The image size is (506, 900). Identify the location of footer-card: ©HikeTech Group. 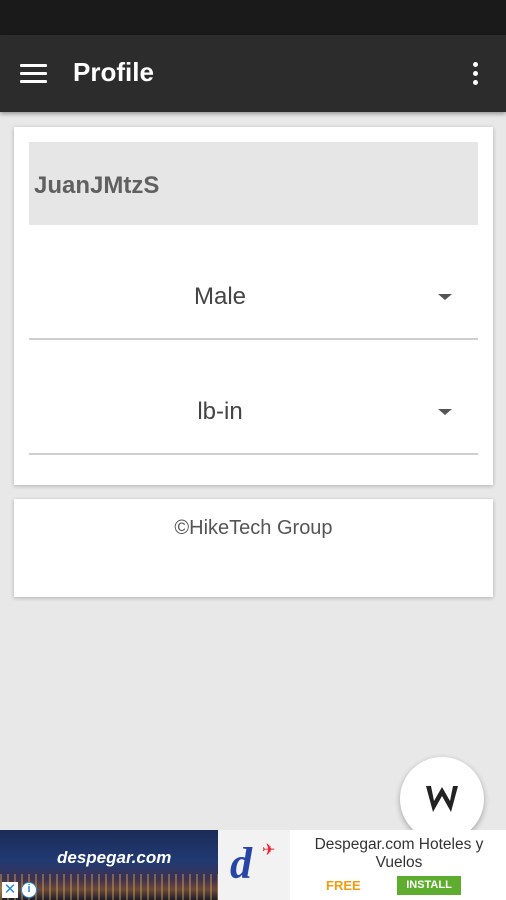
(253, 548).